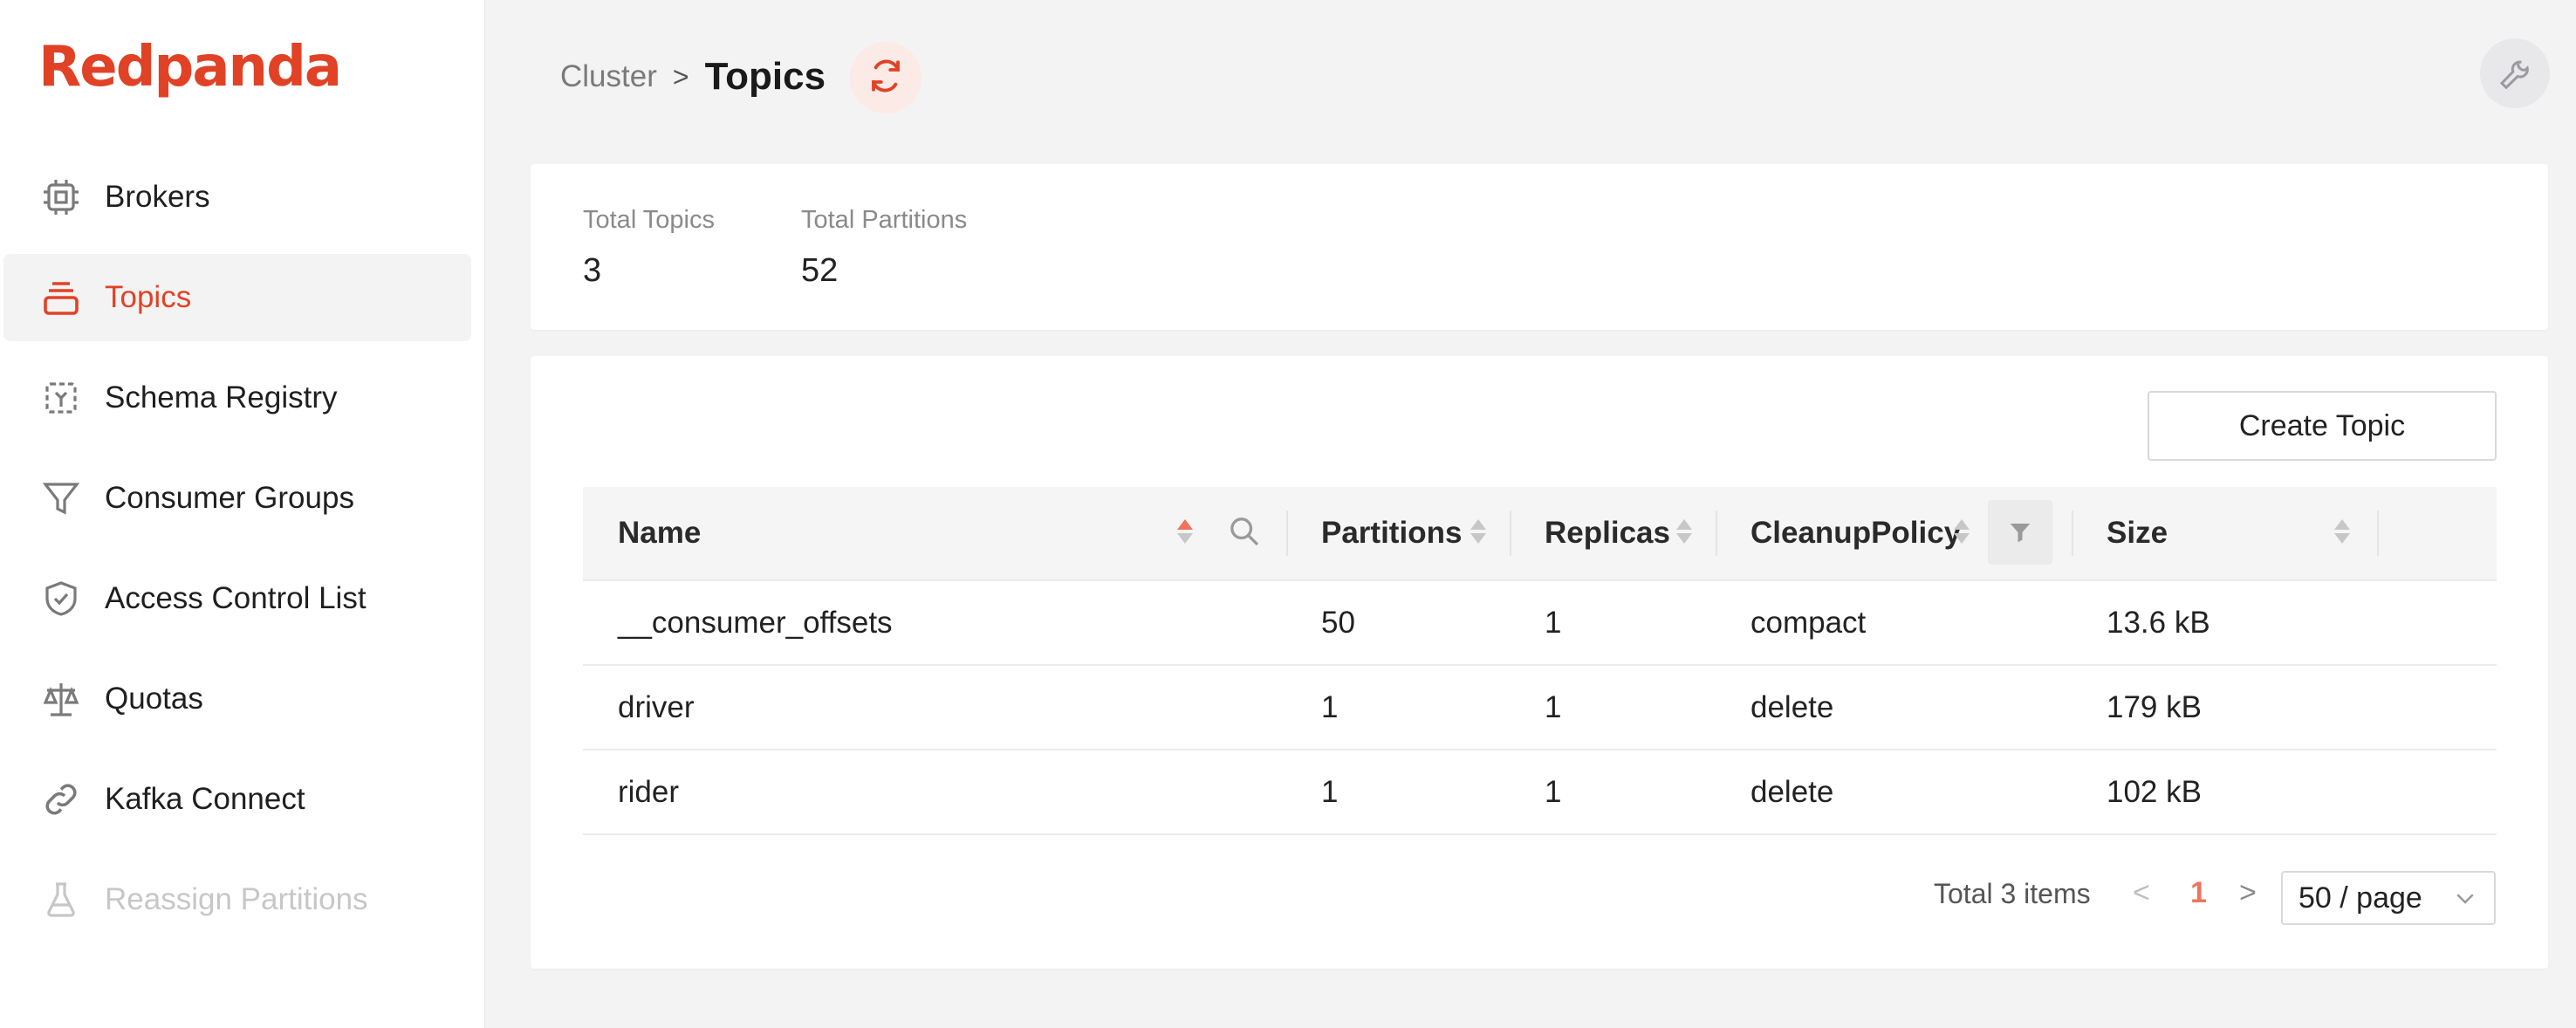 The height and width of the screenshot is (1028, 2576). I want to click on sidebar-item-consumer-groups: Consumer Groups, so click(237, 498).